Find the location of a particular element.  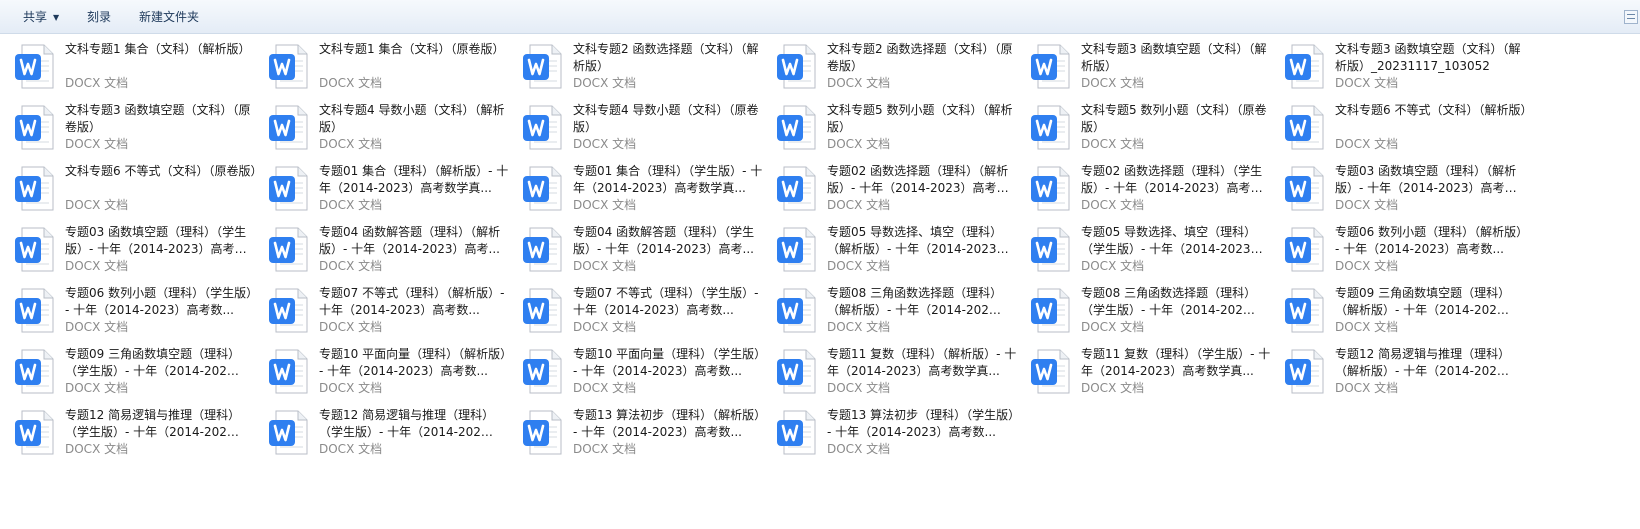

file-item: 文科专题3 函数填空题（文科）（原卷版） DOCX 文档 is located at coordinates (141, 131).